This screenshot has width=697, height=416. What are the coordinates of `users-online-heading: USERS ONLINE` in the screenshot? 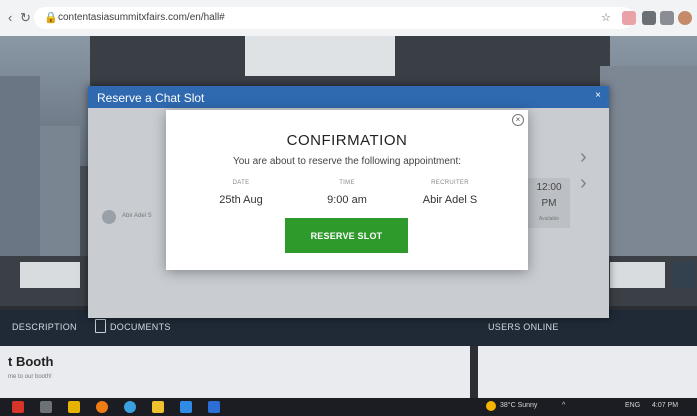 It's located at (523, 327).